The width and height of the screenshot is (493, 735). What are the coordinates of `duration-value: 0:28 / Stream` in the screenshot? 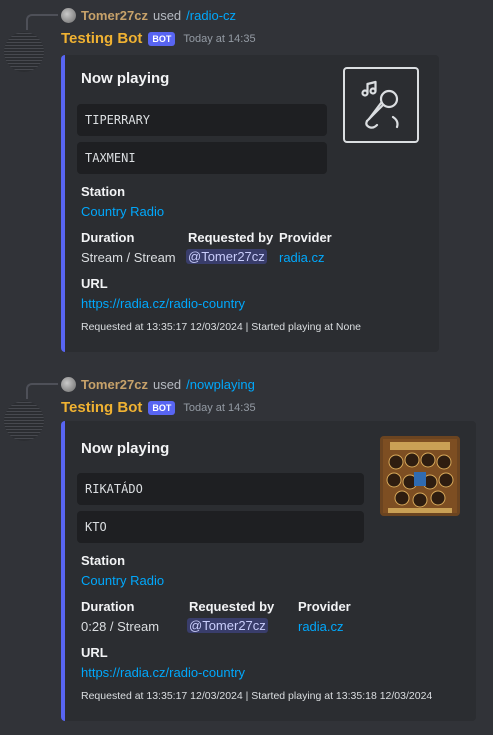 It's located at (120, 626).